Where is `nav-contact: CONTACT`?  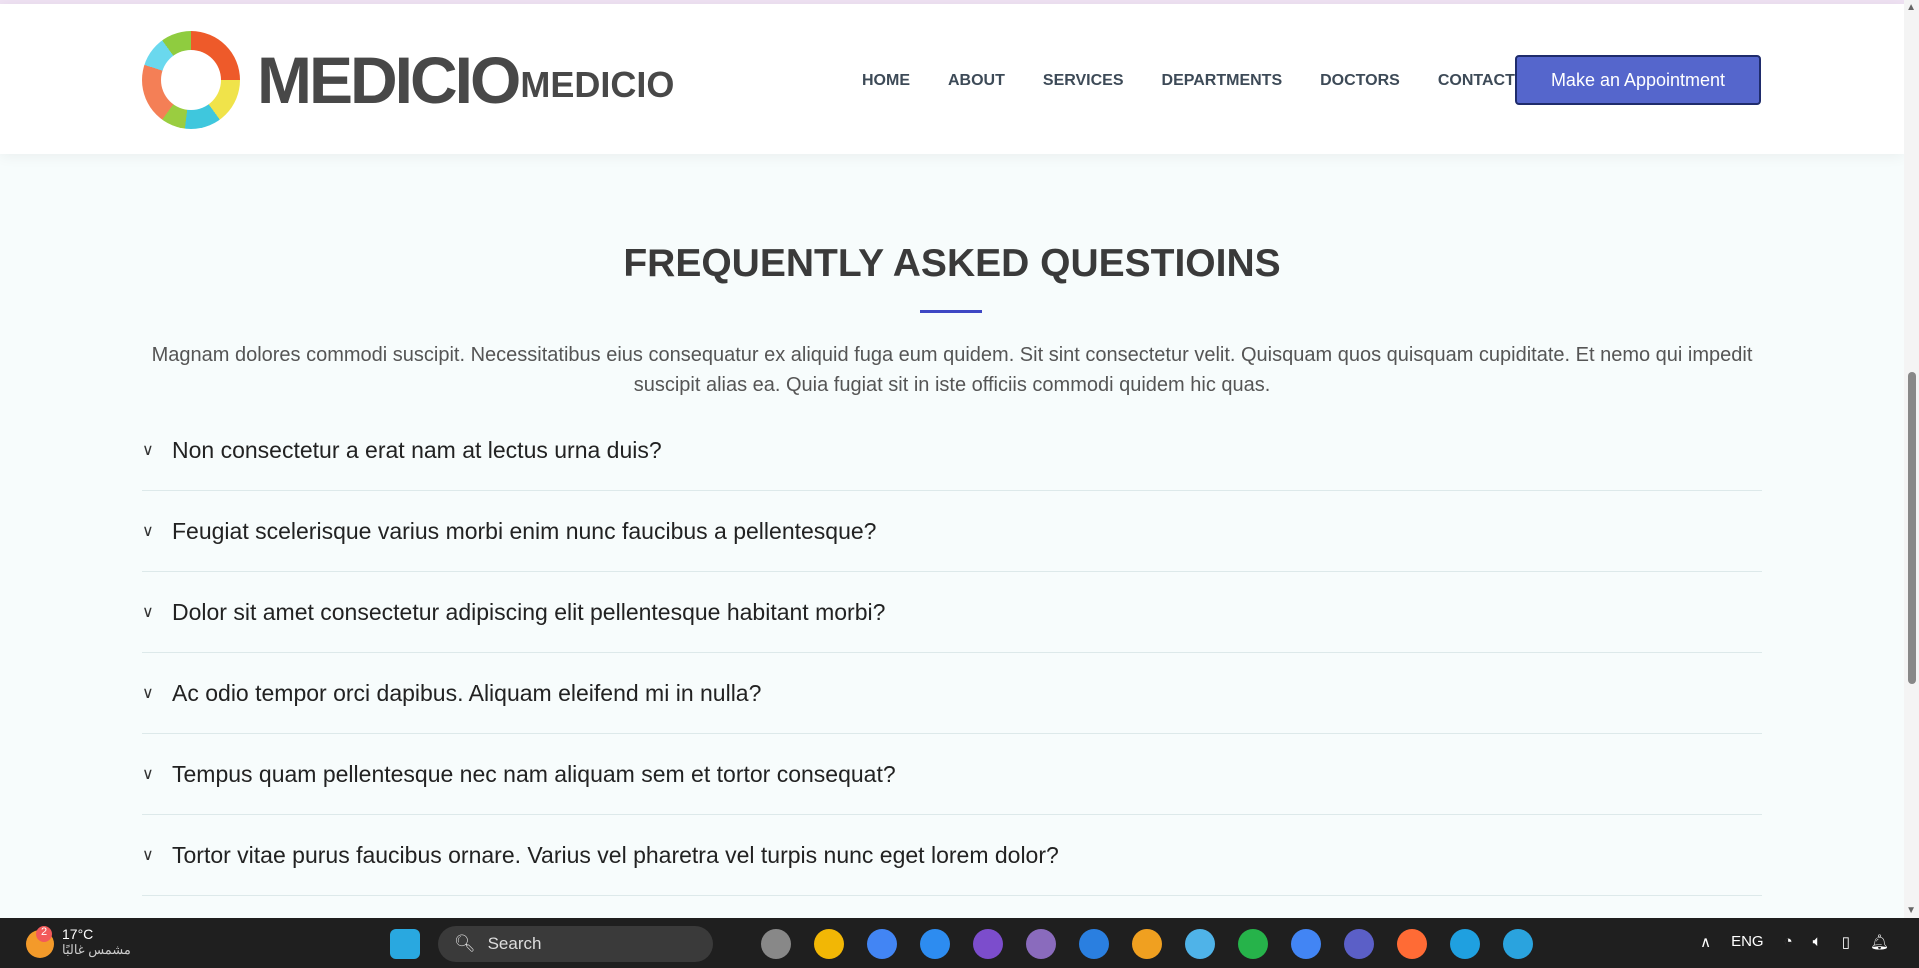 nav-contact: CONTACT is located at coordinates (1476, 81).